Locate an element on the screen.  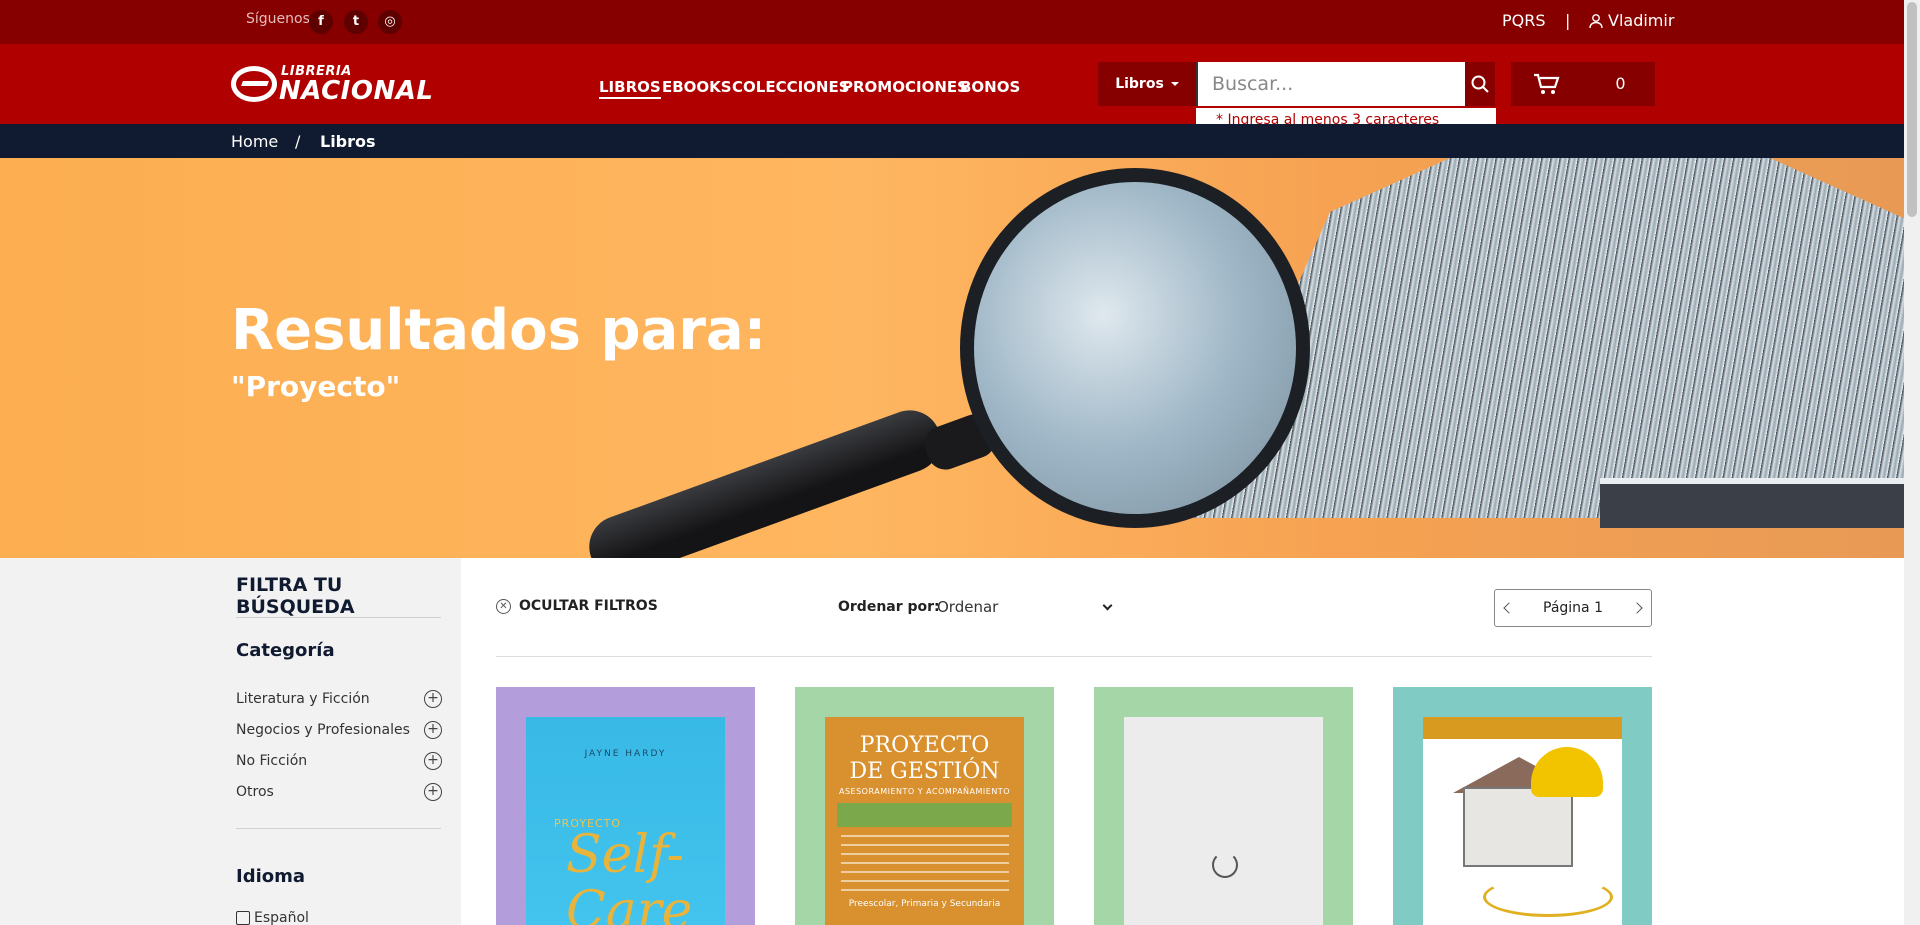
page-label: Página 1 is located at coordinates (1573, 608).